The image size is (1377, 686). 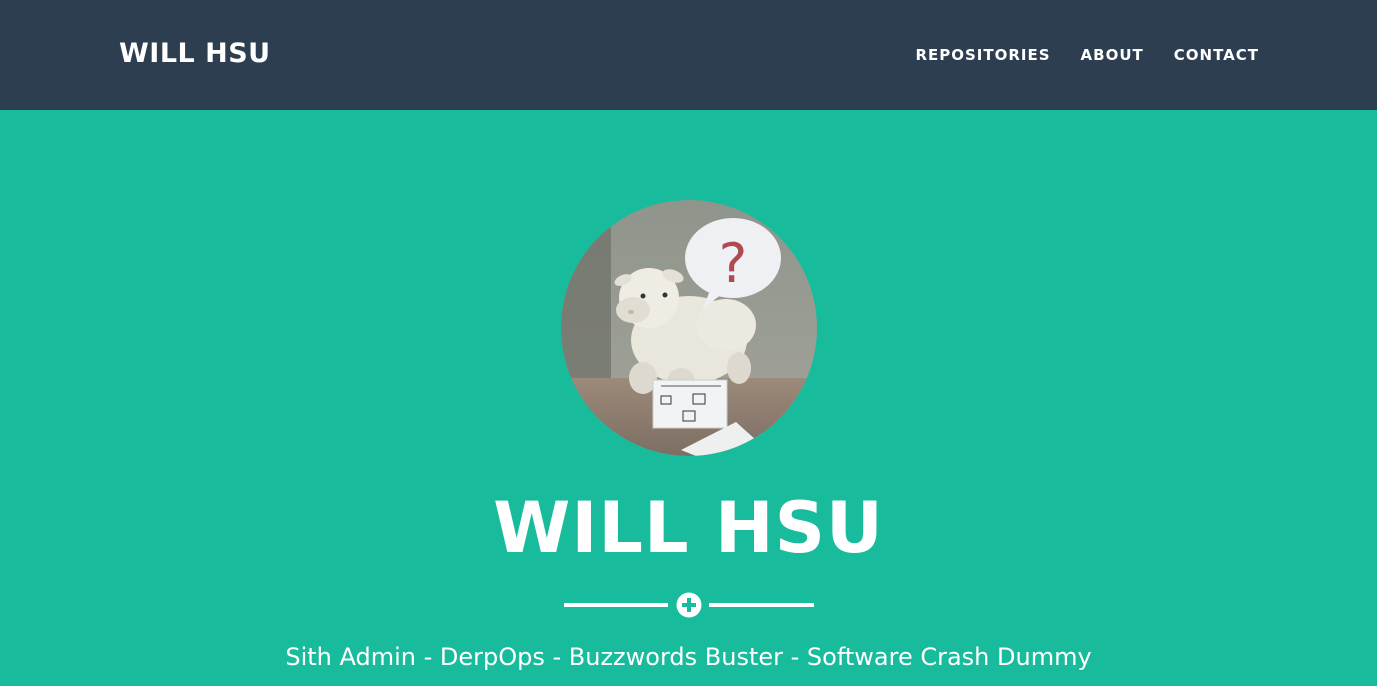 I want to click on nav-menu: REPOSITORIES ABOUT CONTACT, so click(x=1087, y=55).